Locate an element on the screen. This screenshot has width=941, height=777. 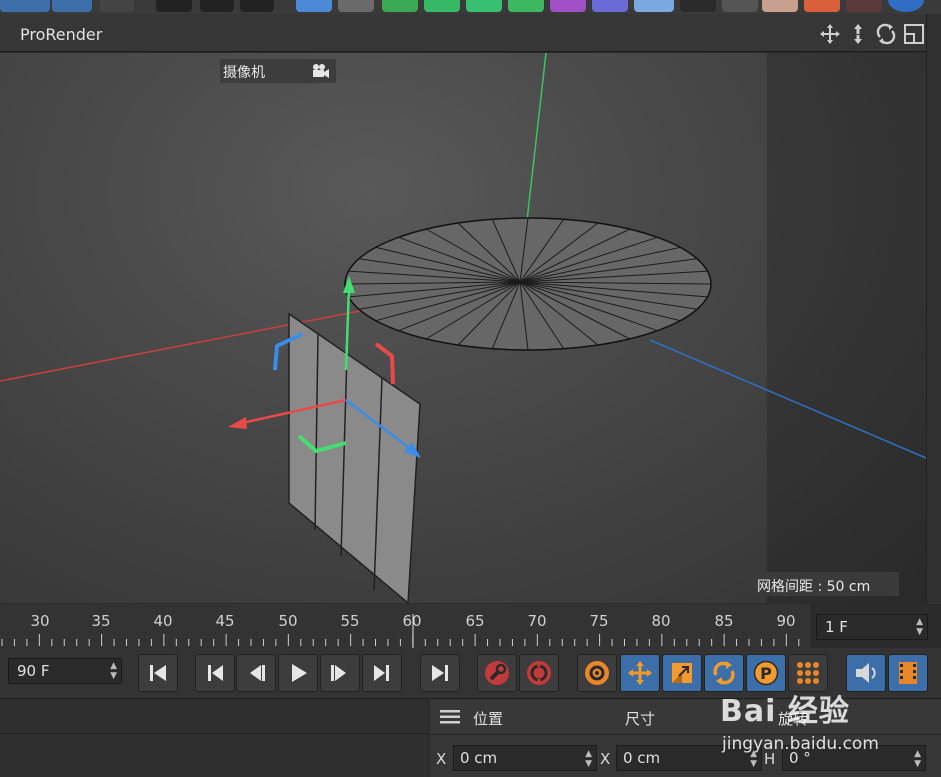
camera-icon is located at coordinates (321, 71).